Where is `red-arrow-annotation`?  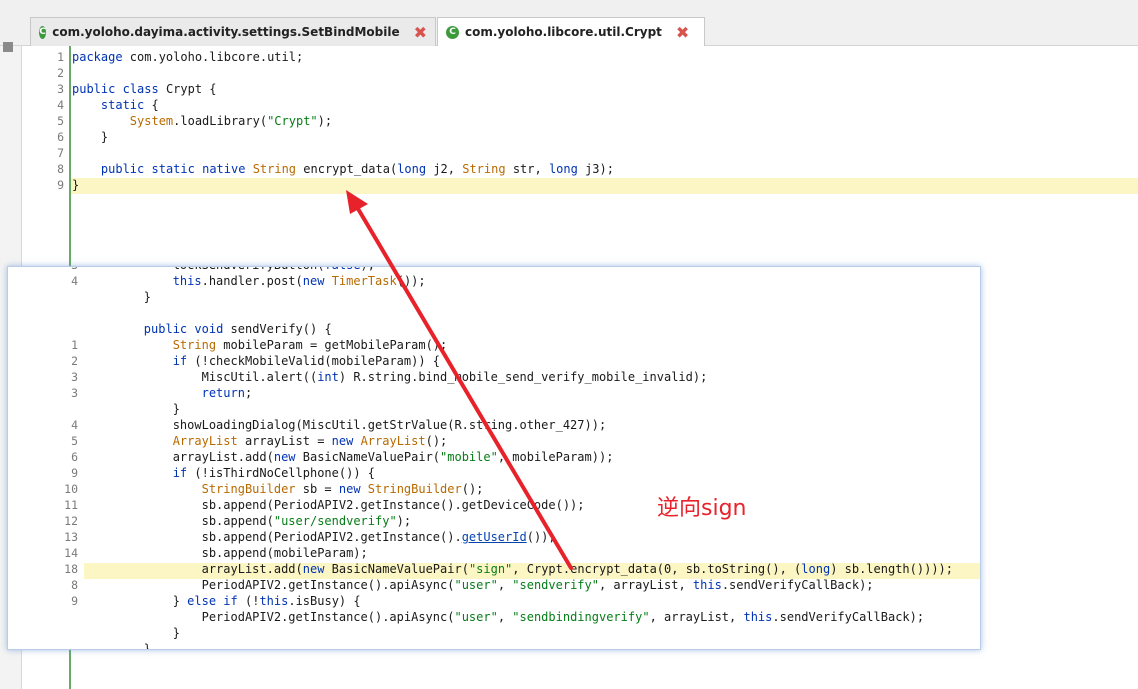 red-arrow-annotation is located at coordinates (459, 380).